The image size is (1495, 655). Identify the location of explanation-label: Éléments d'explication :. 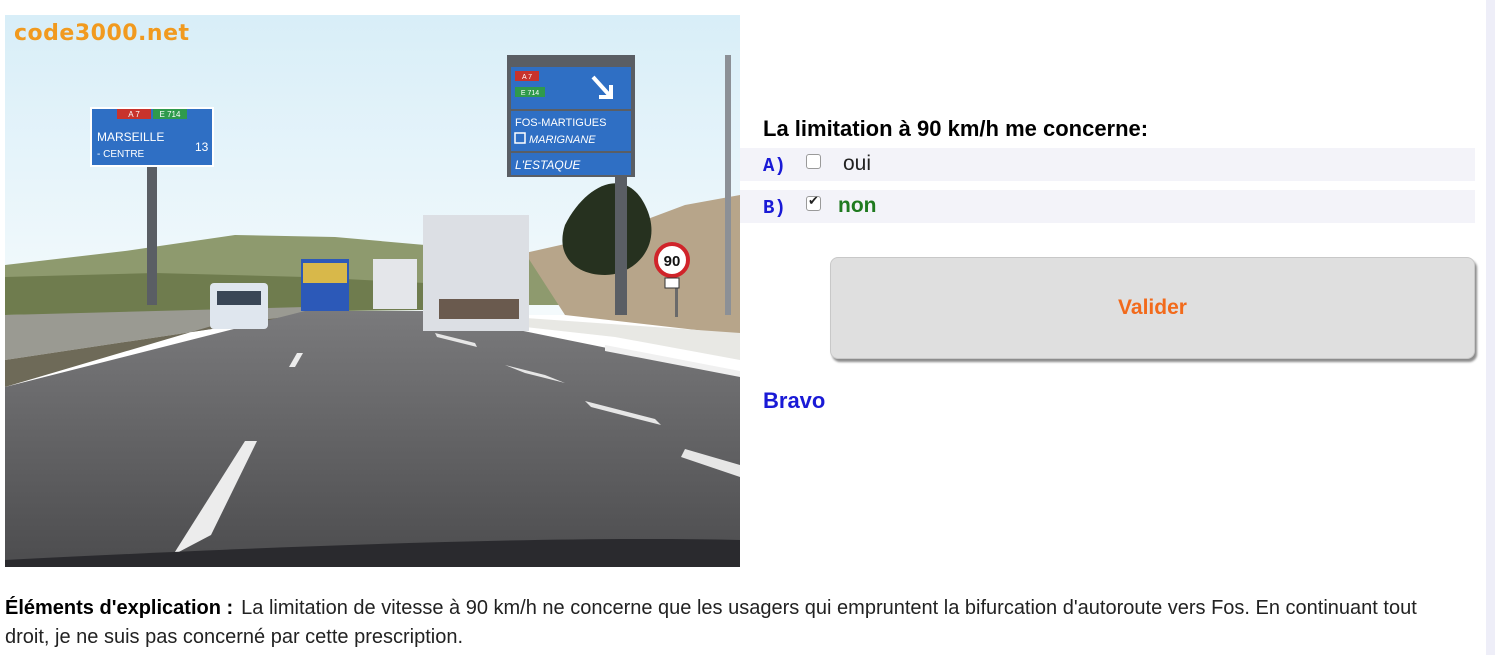
(119, 608).